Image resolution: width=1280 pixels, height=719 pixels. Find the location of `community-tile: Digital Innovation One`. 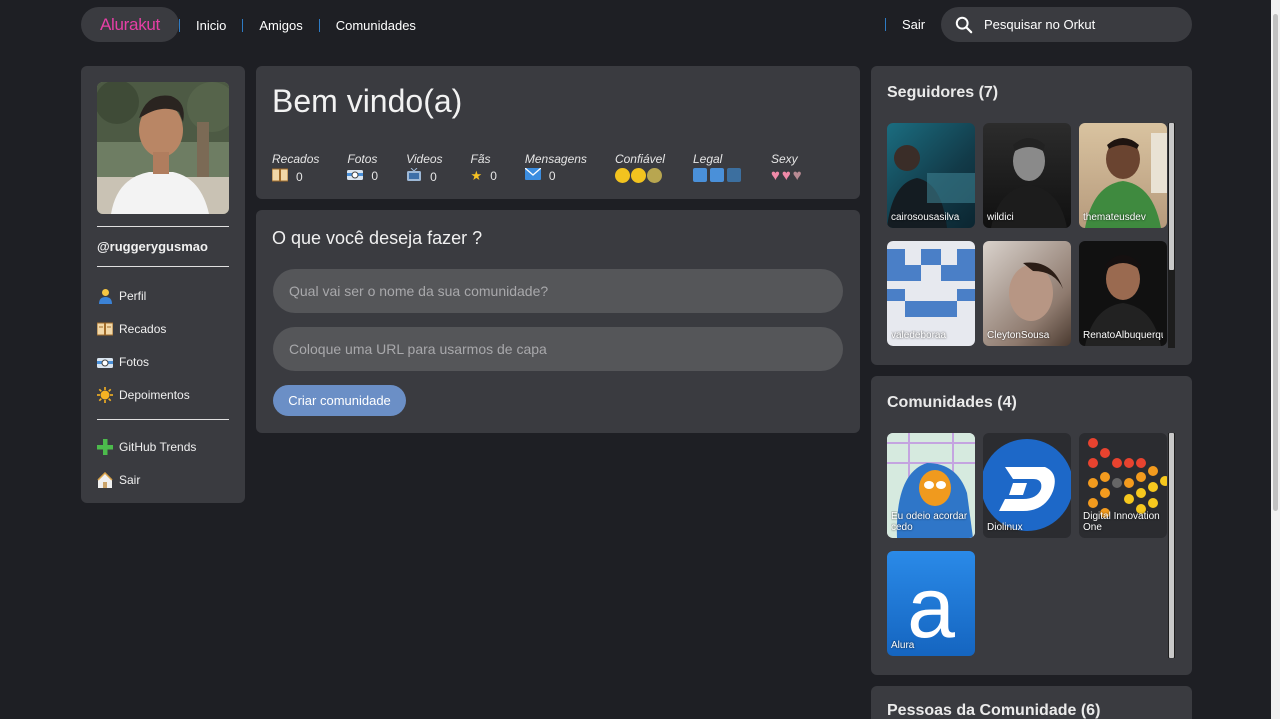

community-tile: Digital Innovation One is located at coordinates (1123, 485).